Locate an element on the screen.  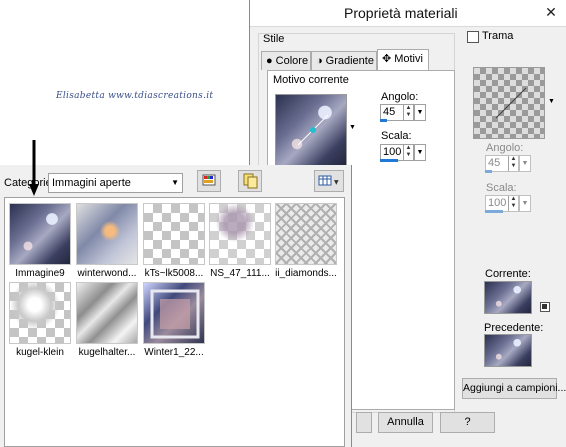
pattern-direction-indicator is located at coordinates (313, 130).